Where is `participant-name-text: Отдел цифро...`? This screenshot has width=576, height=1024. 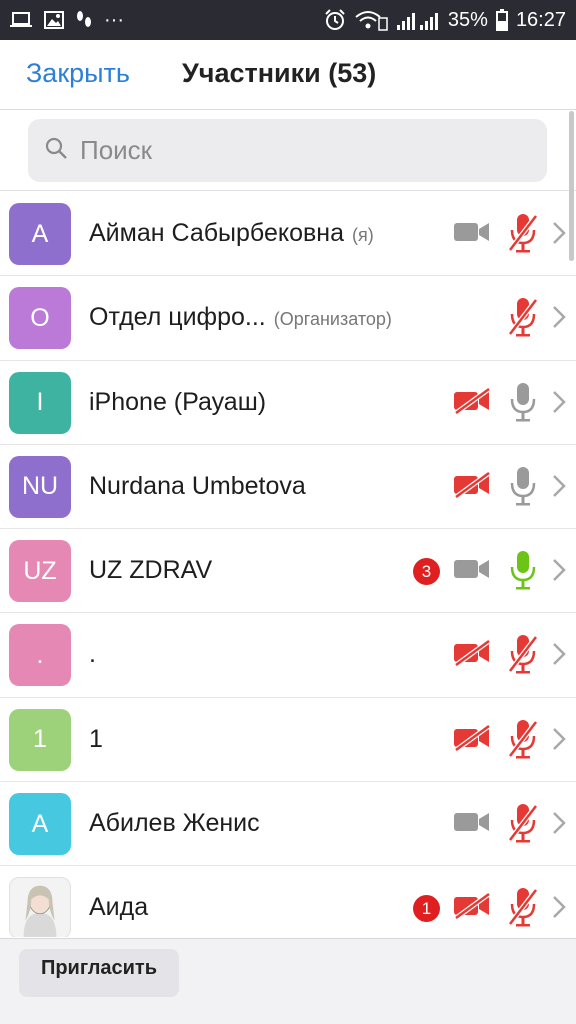
participant-name-text: Отдел цифро... is located at coordinates (177, 317).